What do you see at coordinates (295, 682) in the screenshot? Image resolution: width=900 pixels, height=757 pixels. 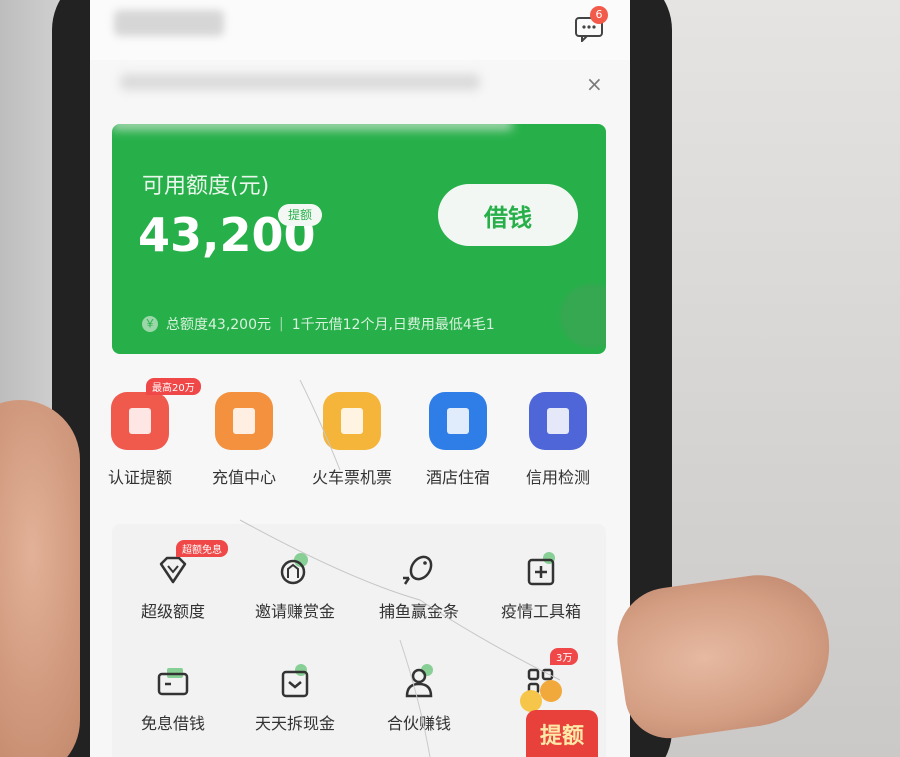 I see `cash-box-icon` at bounding box center [295, 682].